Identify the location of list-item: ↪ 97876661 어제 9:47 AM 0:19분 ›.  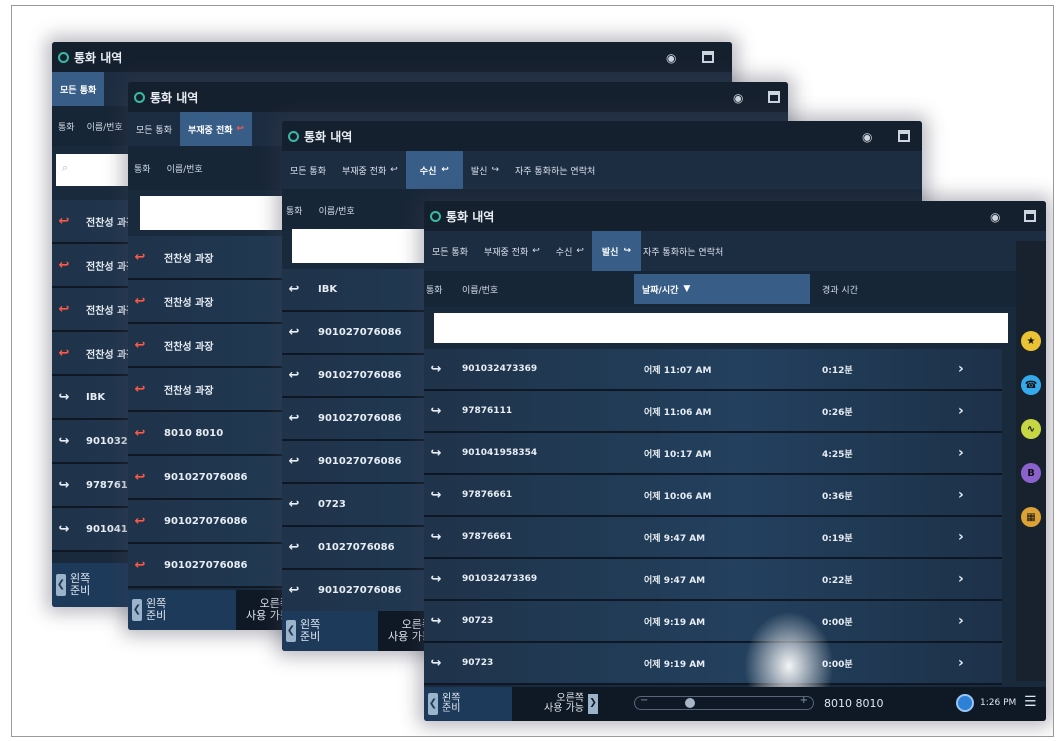
(713, 538).